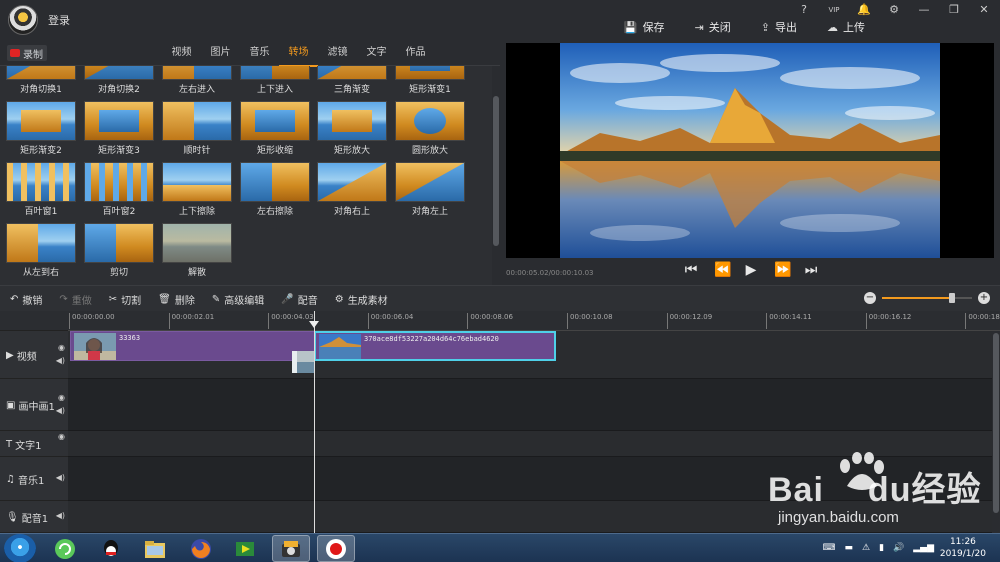  Describe the element at coordinates (41, 128) in the screenshot. I see `transition-thumb: 矩形渐变2` at that location.